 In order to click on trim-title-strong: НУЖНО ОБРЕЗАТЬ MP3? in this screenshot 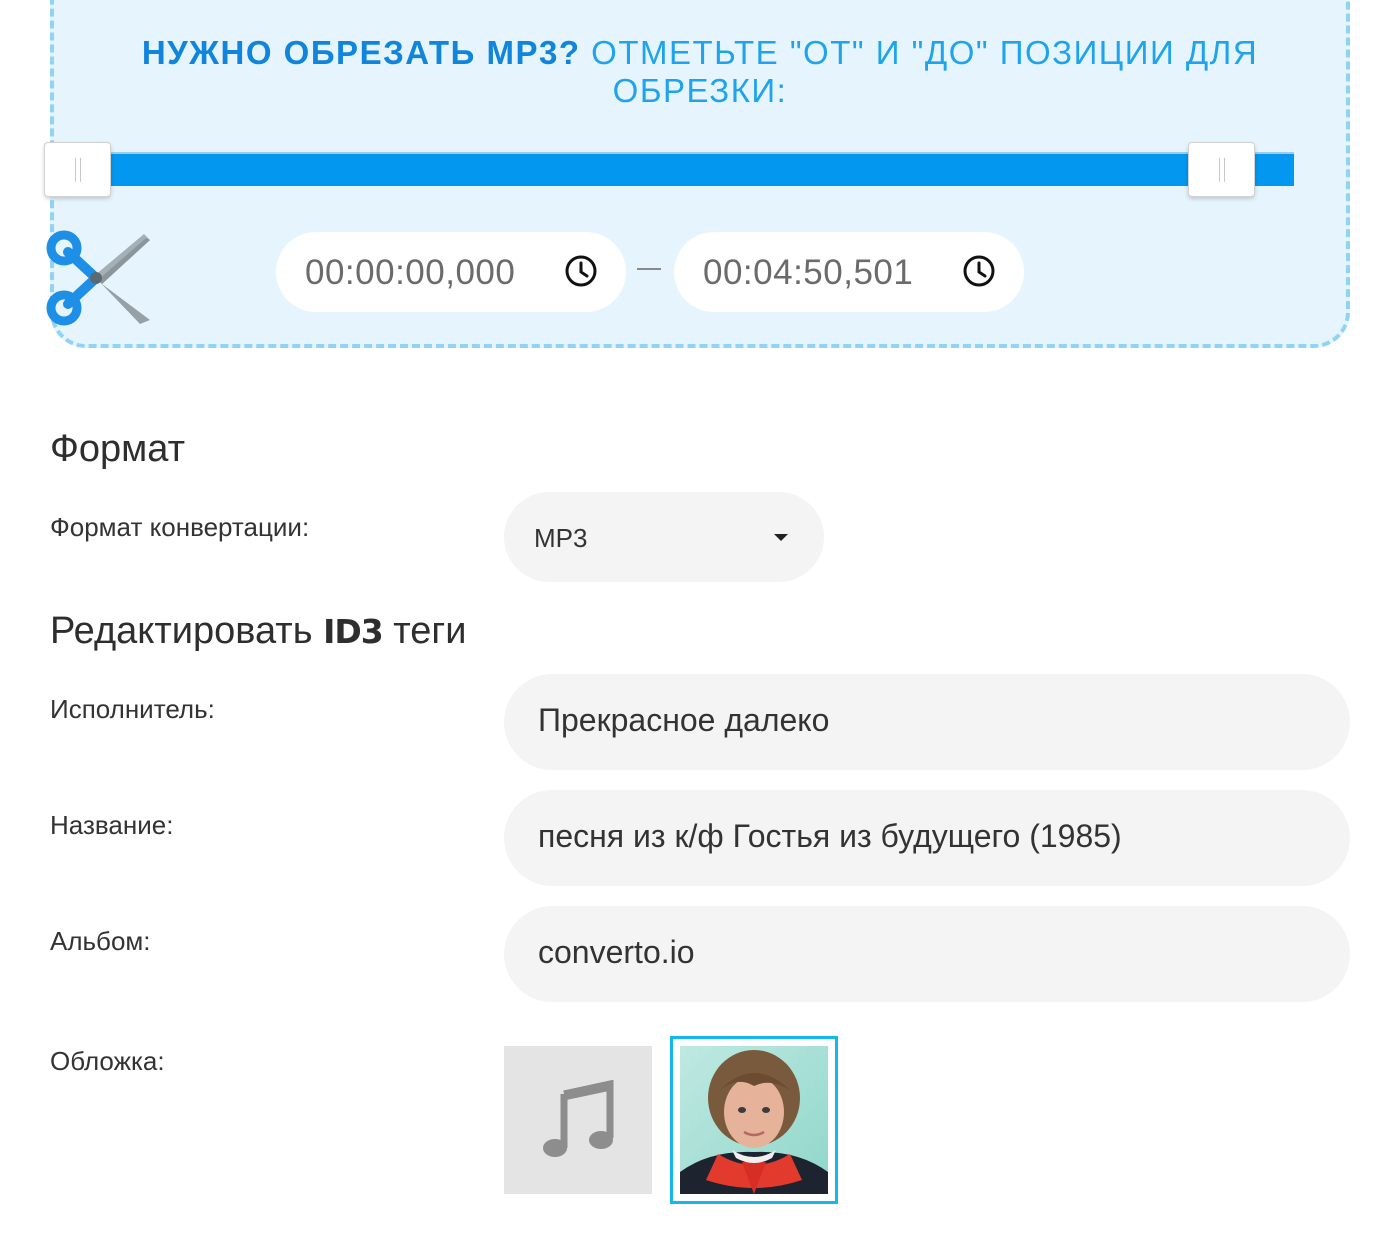, I will do `click(361, 52)`.